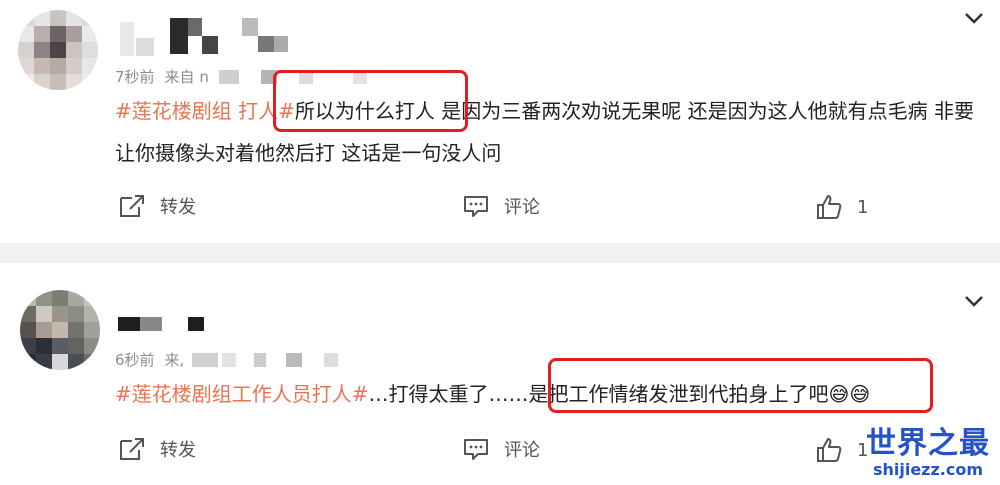  I want to click on post-time: 6秒前, so click(135, 360).